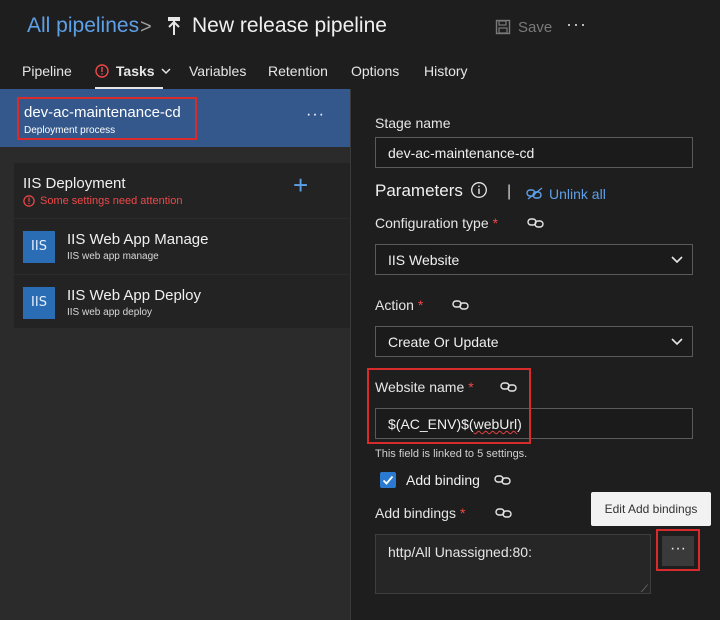  What do you see at coordinates (534, 152) in the screenshot?
I see `stage-name-input: dev-ac-maintenance-cd` at bounding box center [534, 152].